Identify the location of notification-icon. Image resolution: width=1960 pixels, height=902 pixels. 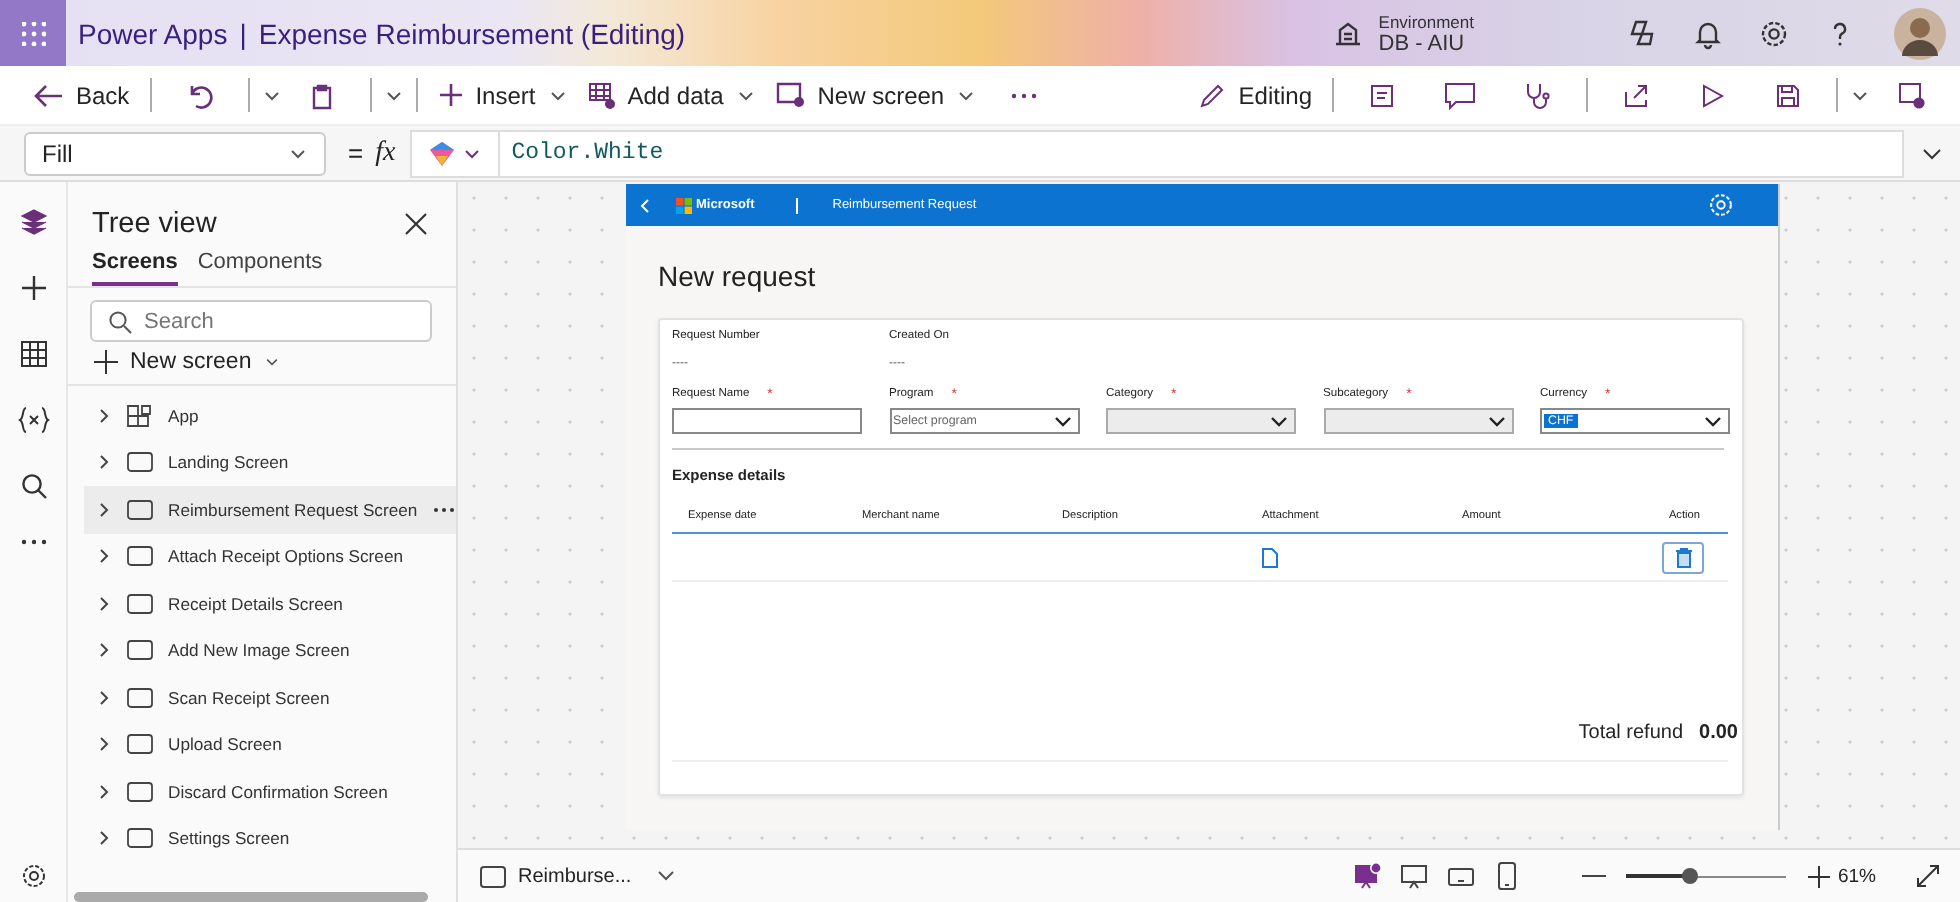
(1708, 33).